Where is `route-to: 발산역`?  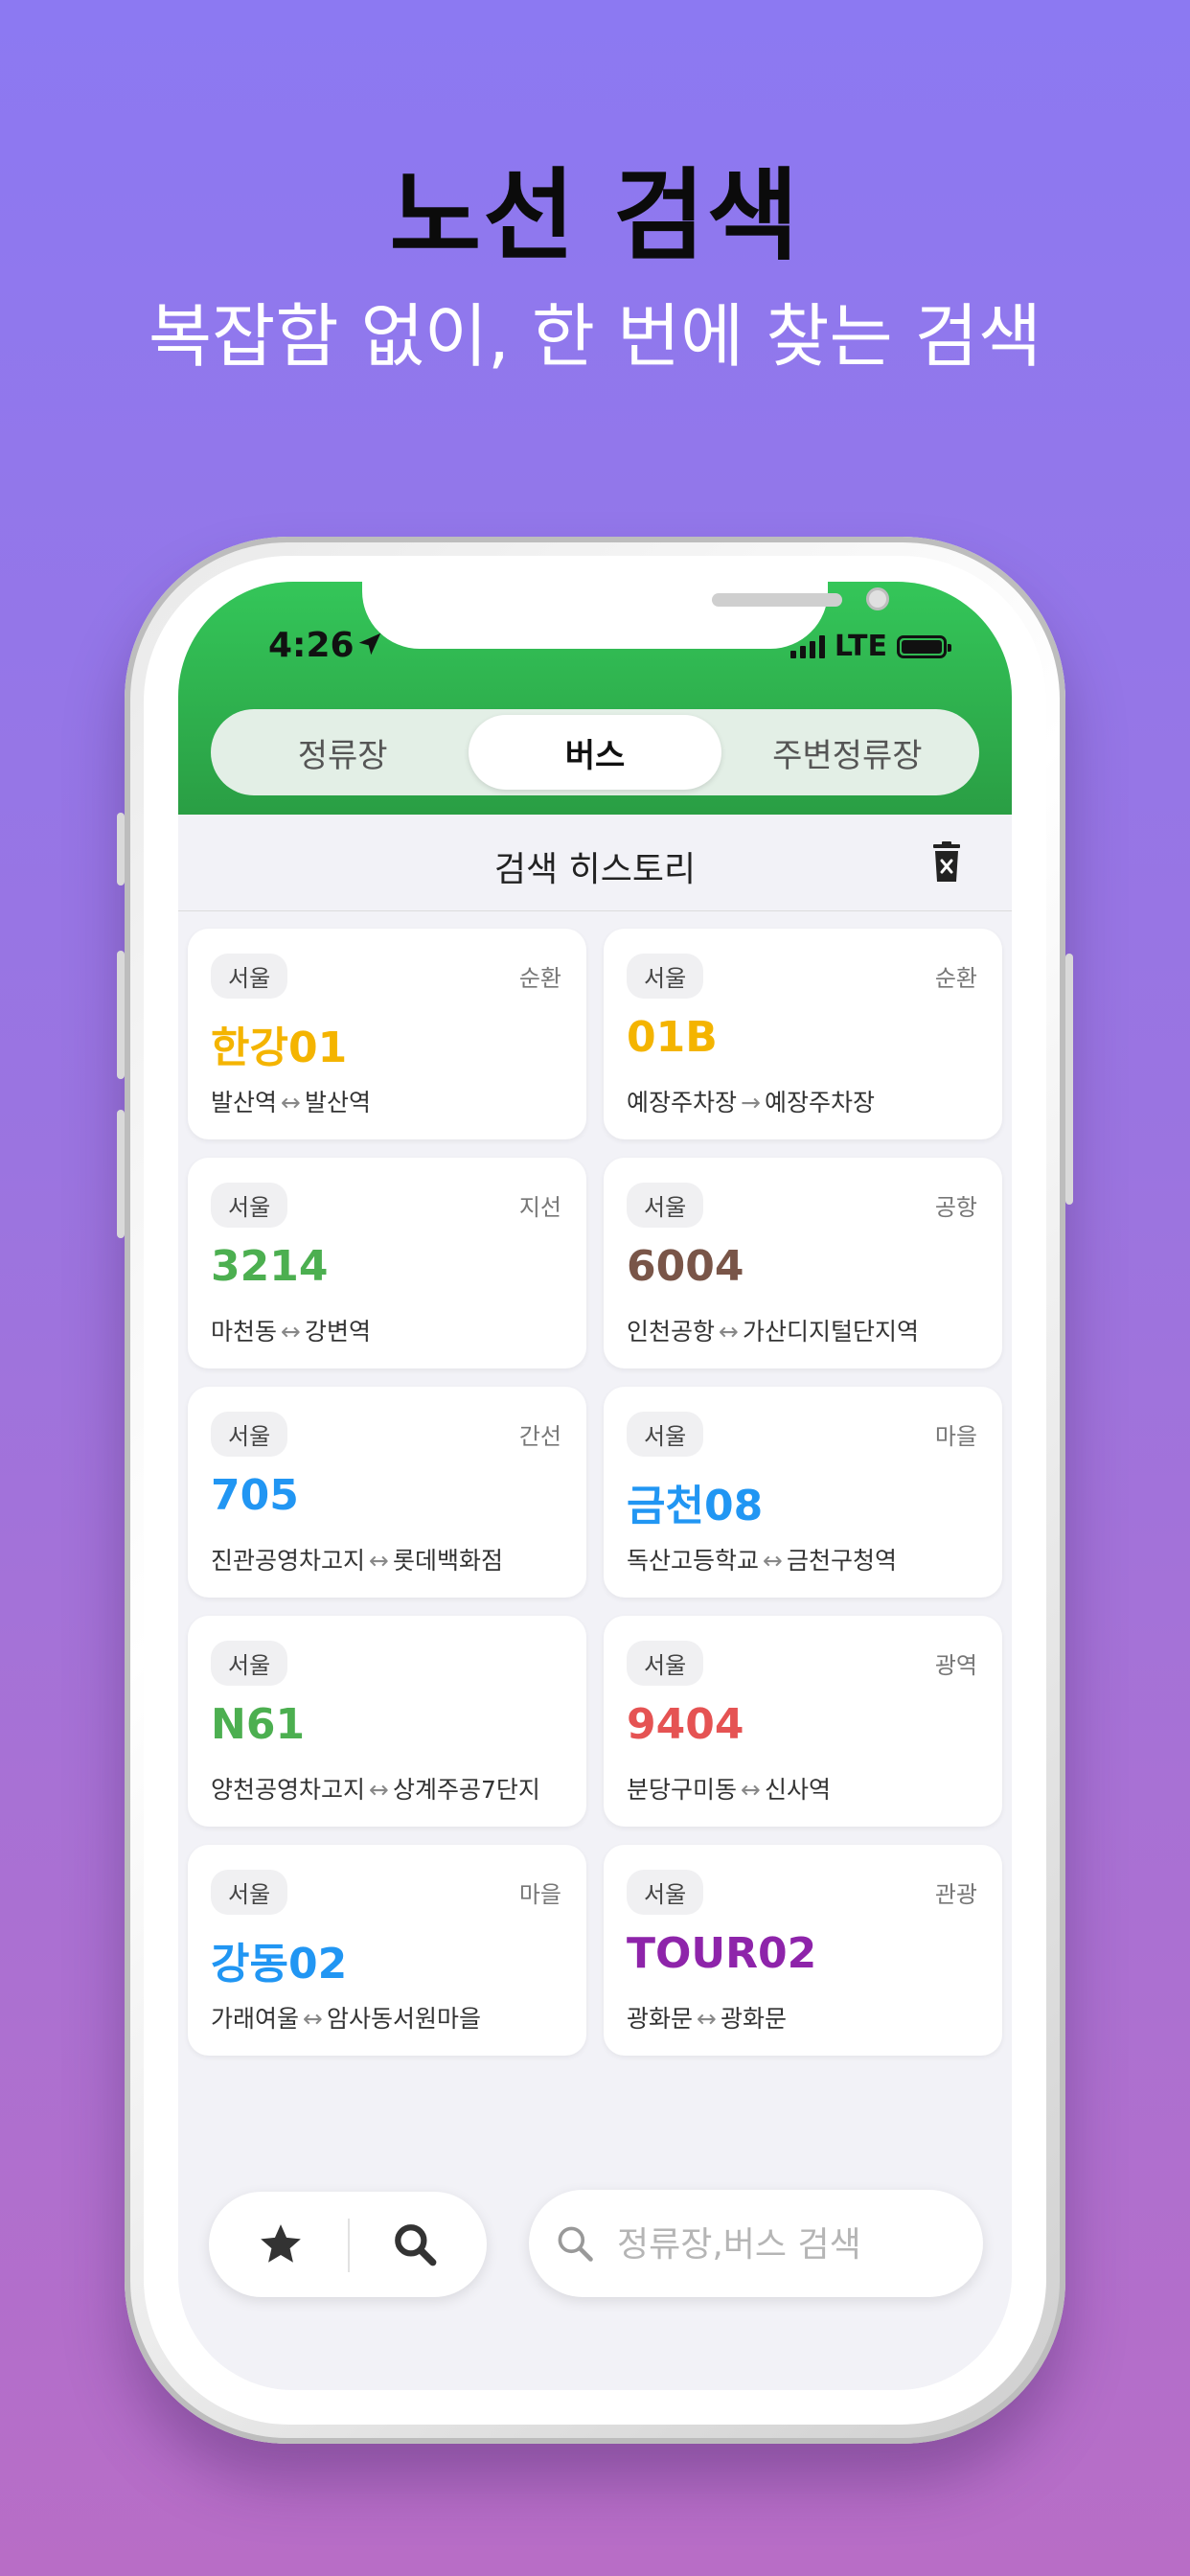 route-to: 발산역 is located at coordinates (338, 1102).